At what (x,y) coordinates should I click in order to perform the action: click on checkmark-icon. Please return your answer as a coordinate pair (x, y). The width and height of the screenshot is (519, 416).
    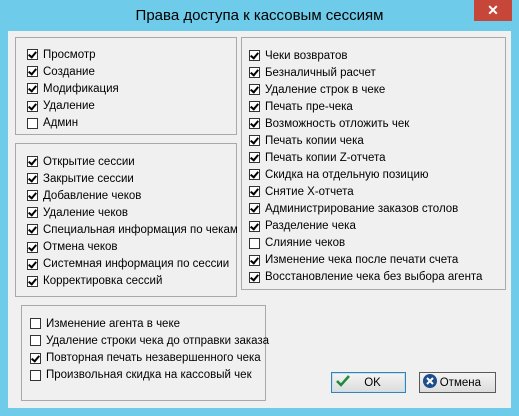
    Looking at the image, I should click on (343, 382).